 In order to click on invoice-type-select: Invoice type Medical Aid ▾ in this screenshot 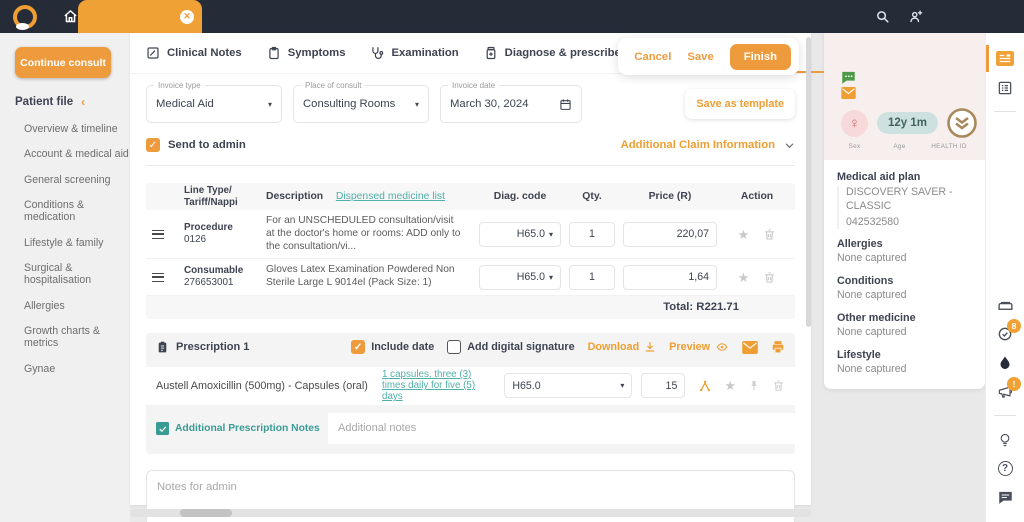, I will do `click(214, 102)`.